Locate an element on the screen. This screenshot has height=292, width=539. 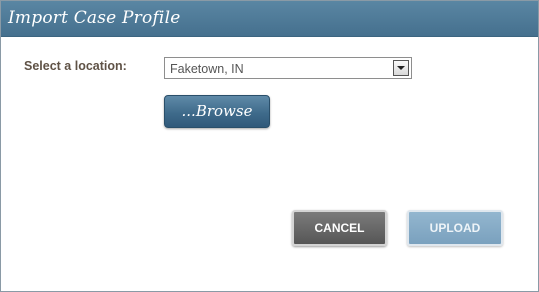
dialog-titlebar: Import Case Profile is located at coordinates (269, 19).